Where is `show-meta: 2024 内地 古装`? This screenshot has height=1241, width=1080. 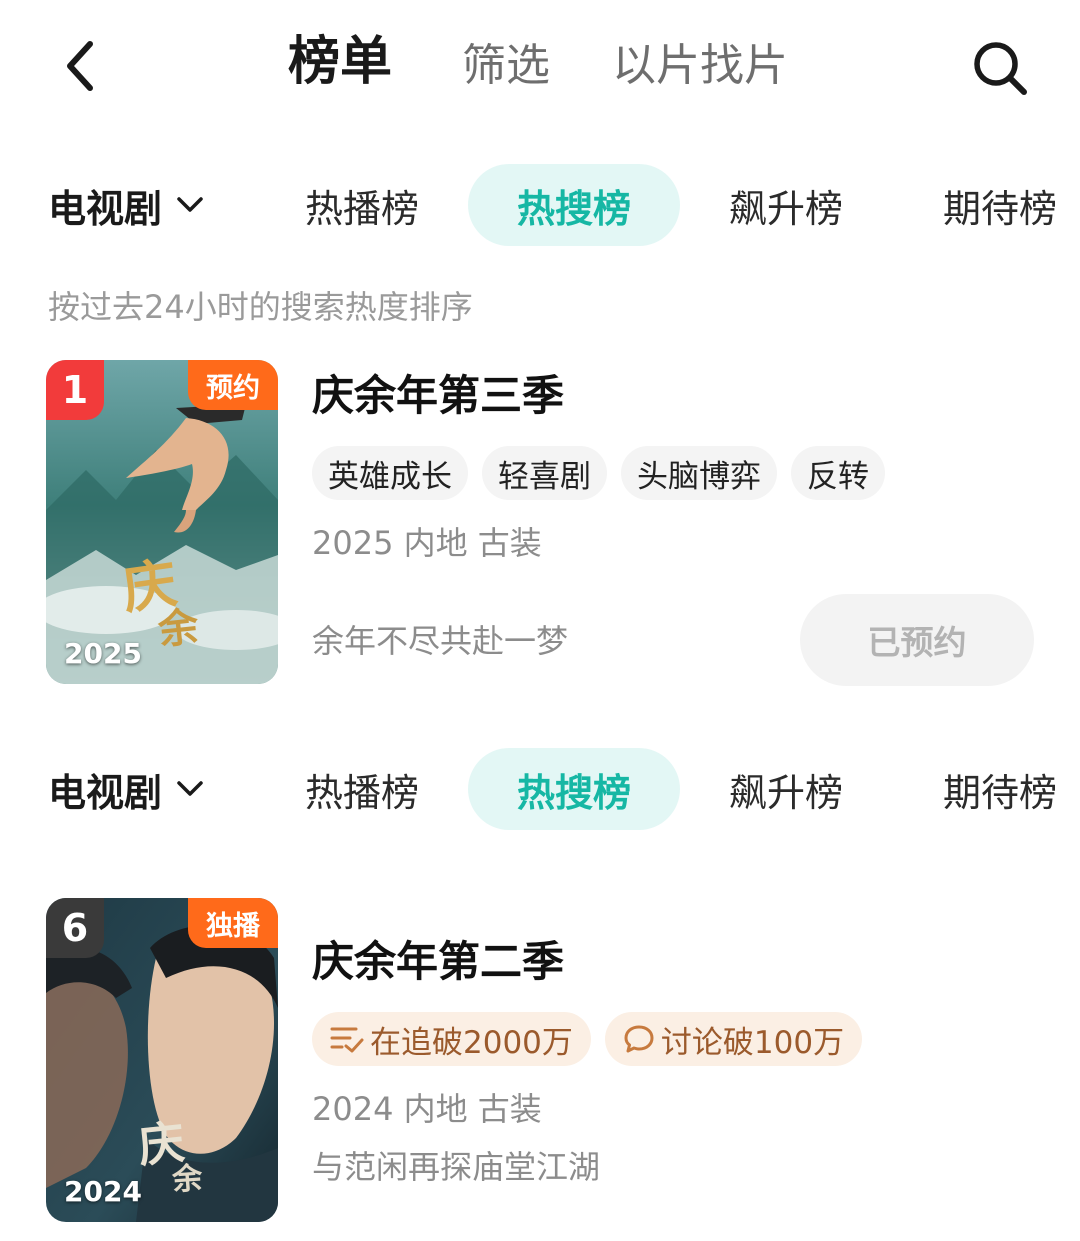
show-meta: 2024 内地 古装 is located at coordinates (427, 1109).